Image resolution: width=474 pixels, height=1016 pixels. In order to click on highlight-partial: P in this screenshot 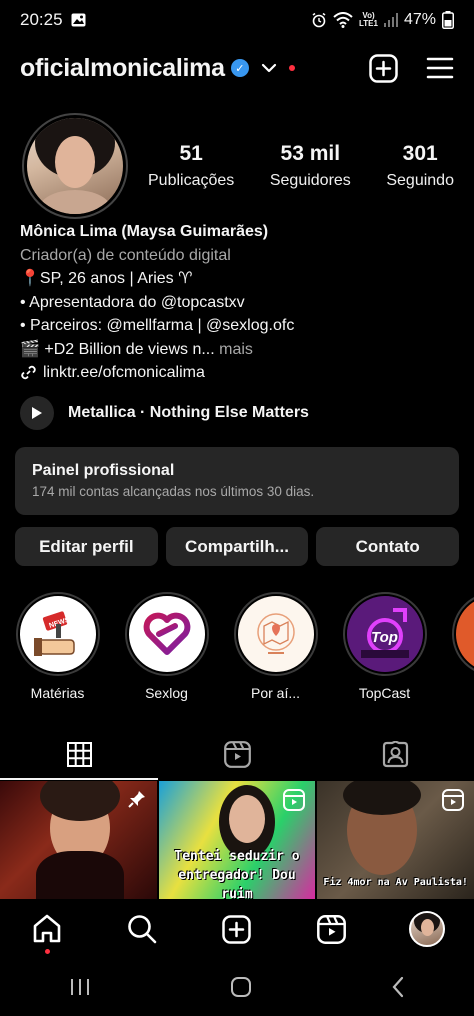, I will do `click(462, 646)`.